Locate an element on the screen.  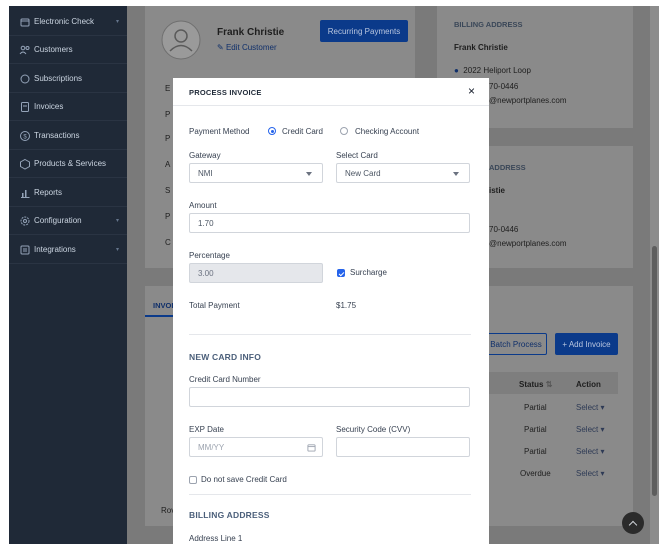
sidebar-item-subscriptions: Subscriptions is located at coordinates (68, 79).